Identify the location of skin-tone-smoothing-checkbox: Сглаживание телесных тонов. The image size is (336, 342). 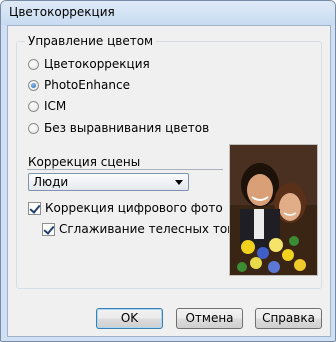
(145, 229).